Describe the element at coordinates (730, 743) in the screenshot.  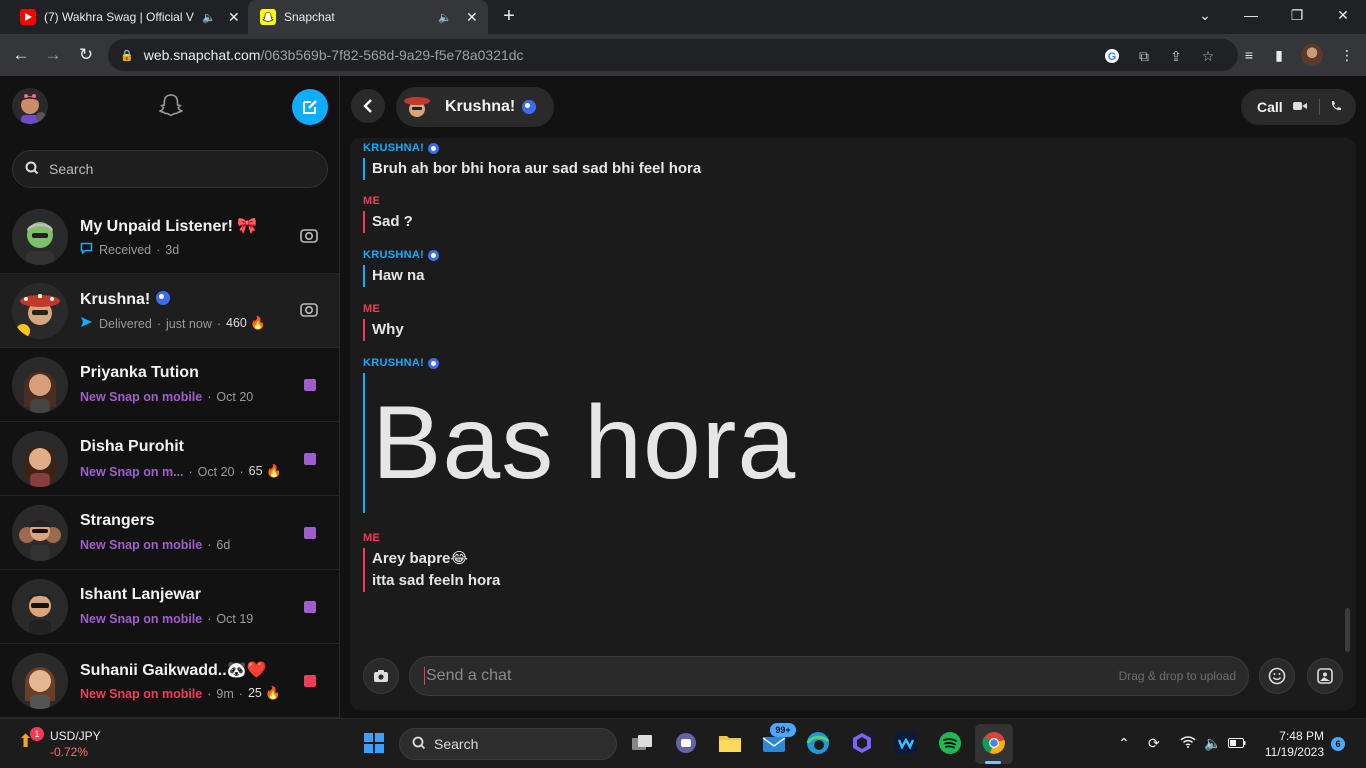
I see `file-explorer-icon` at that location.